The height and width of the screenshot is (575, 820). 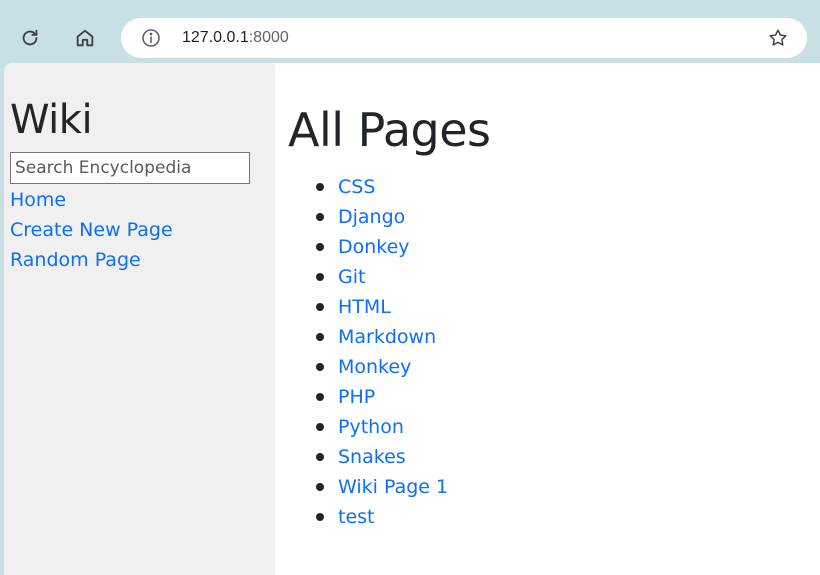 I want to click on url-text: 127.0.0.1:8000, so click(x=235, y=38).